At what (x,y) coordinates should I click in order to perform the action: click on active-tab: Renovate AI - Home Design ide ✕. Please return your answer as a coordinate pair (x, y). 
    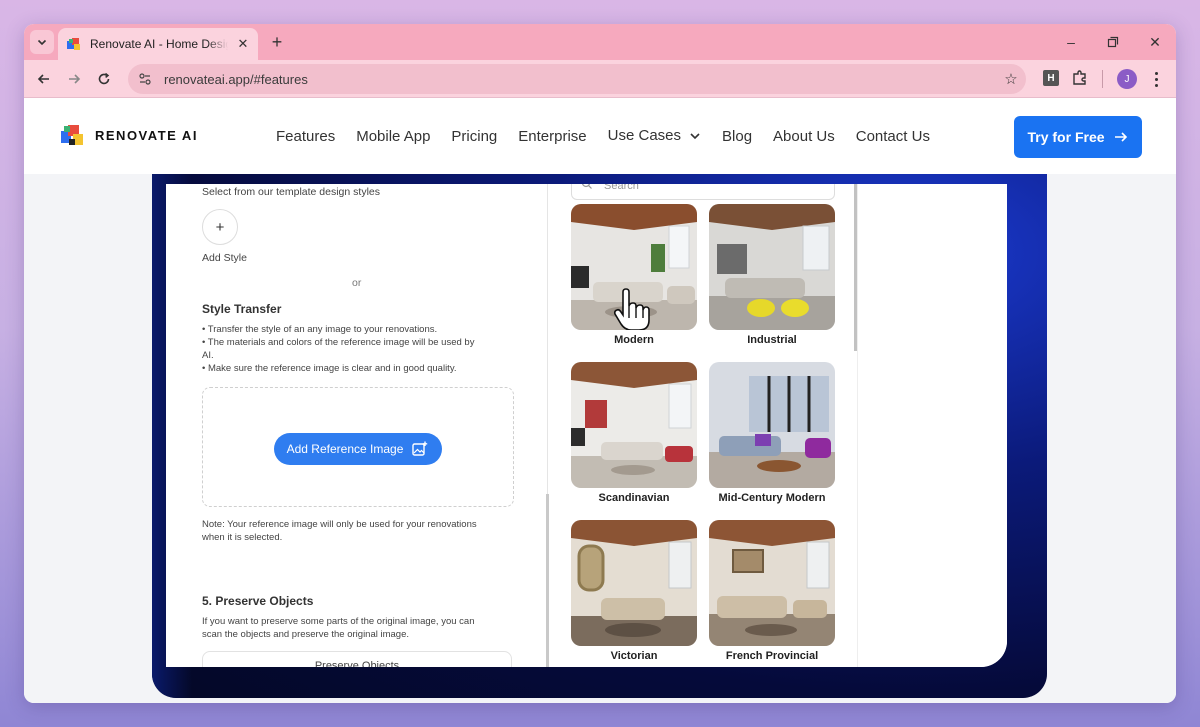
    Looking at the image, I should click on (158, 44).